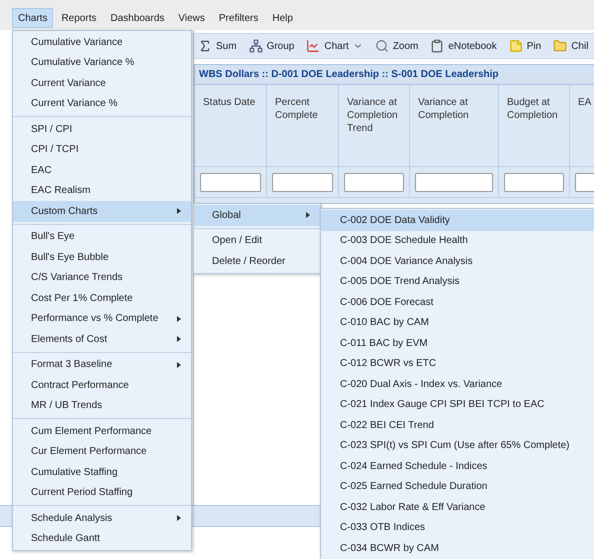 The image size is (594, 559). I want to click on column-header: Variance at Completion Trend, so click(374, 125).